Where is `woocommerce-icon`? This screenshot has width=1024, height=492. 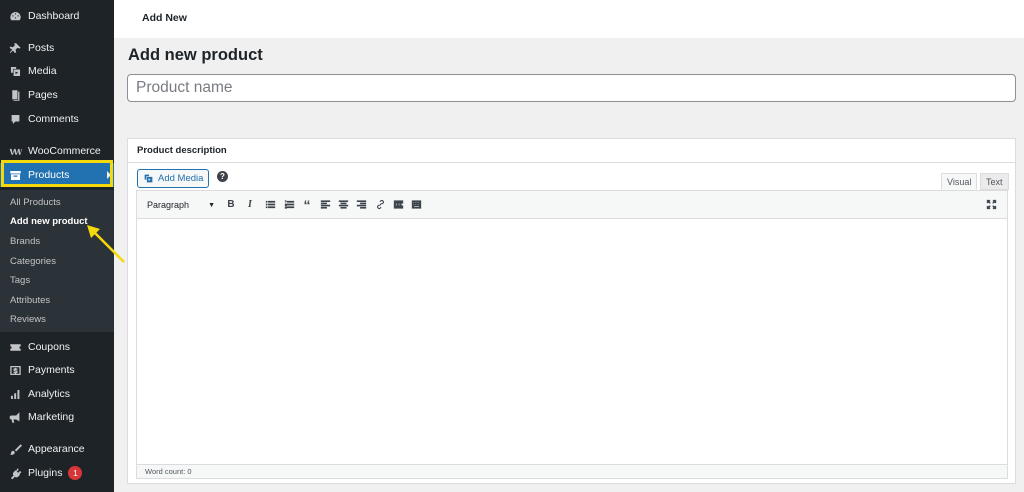
woocommerce-icon is located at coordinates (15, 151).